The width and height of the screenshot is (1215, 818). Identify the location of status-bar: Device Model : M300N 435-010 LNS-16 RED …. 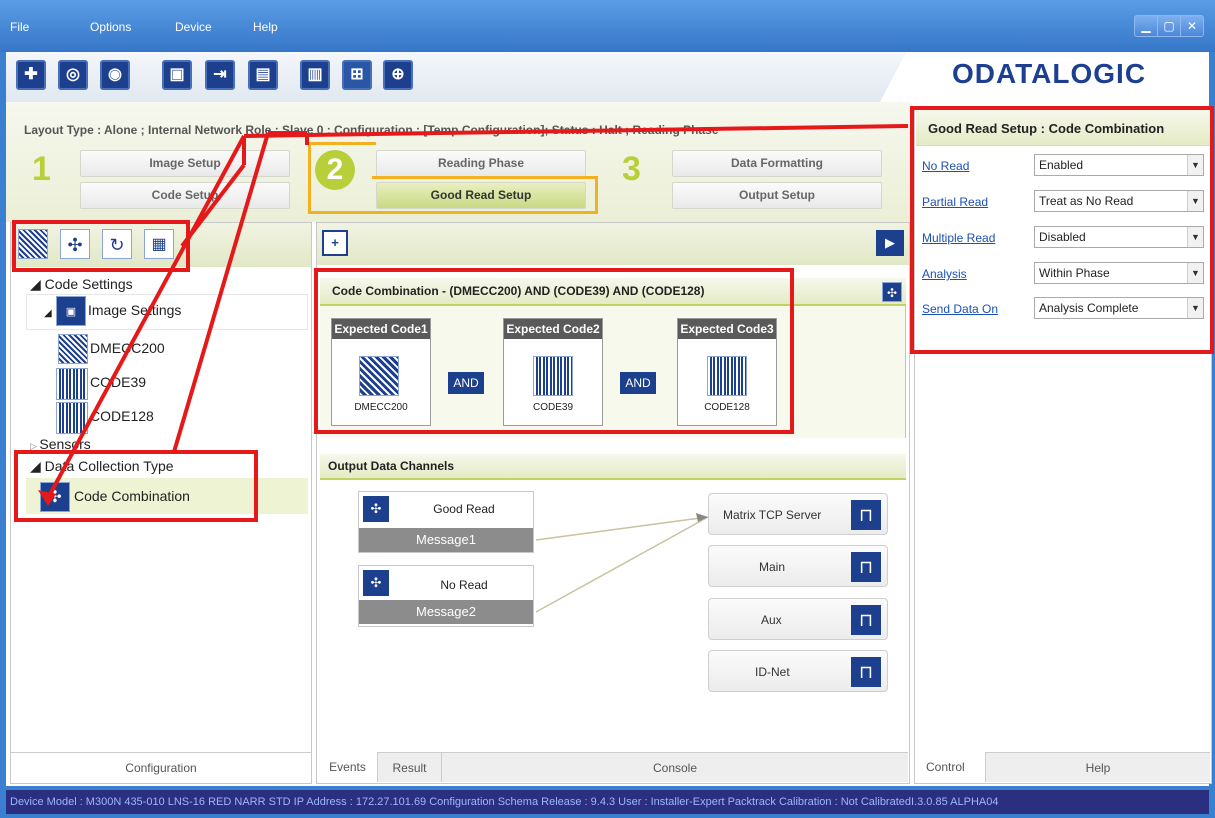
(607, 802).